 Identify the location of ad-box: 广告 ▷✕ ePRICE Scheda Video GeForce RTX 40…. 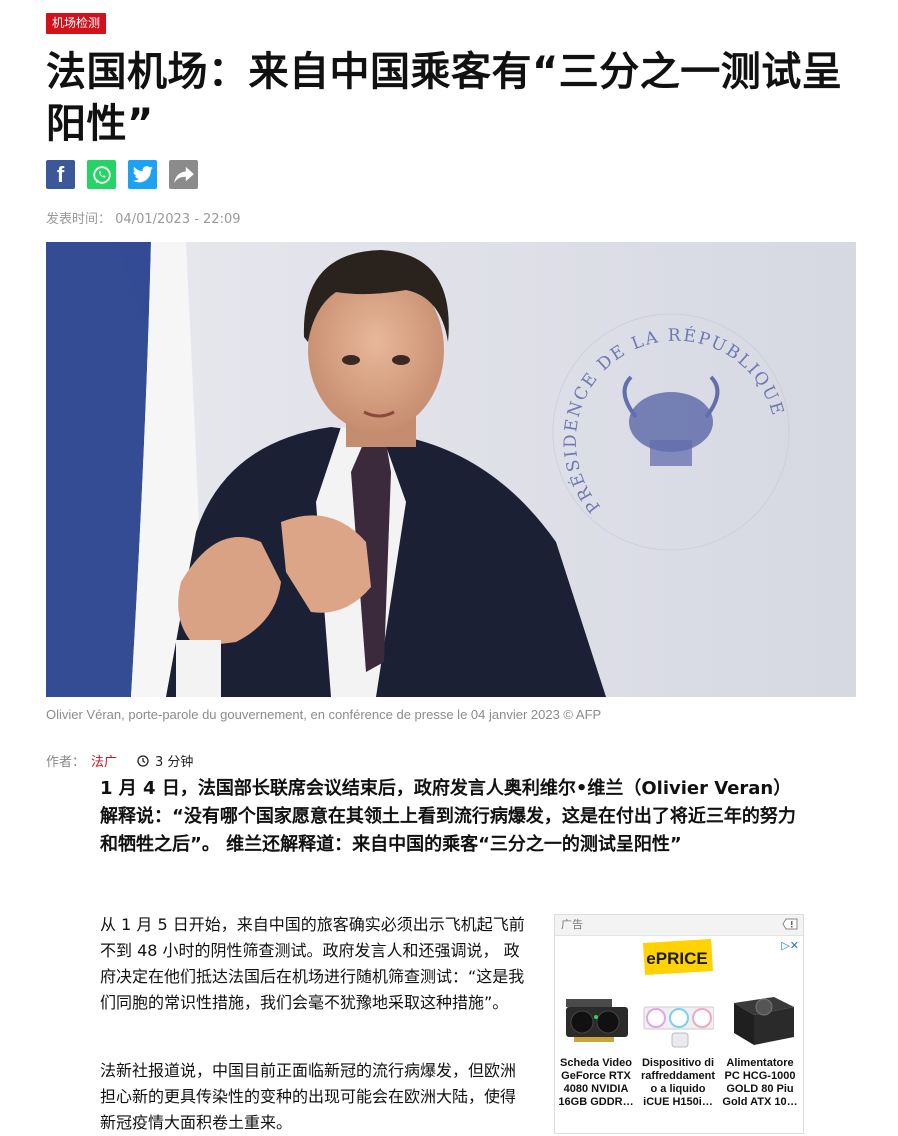
(679, 1024).